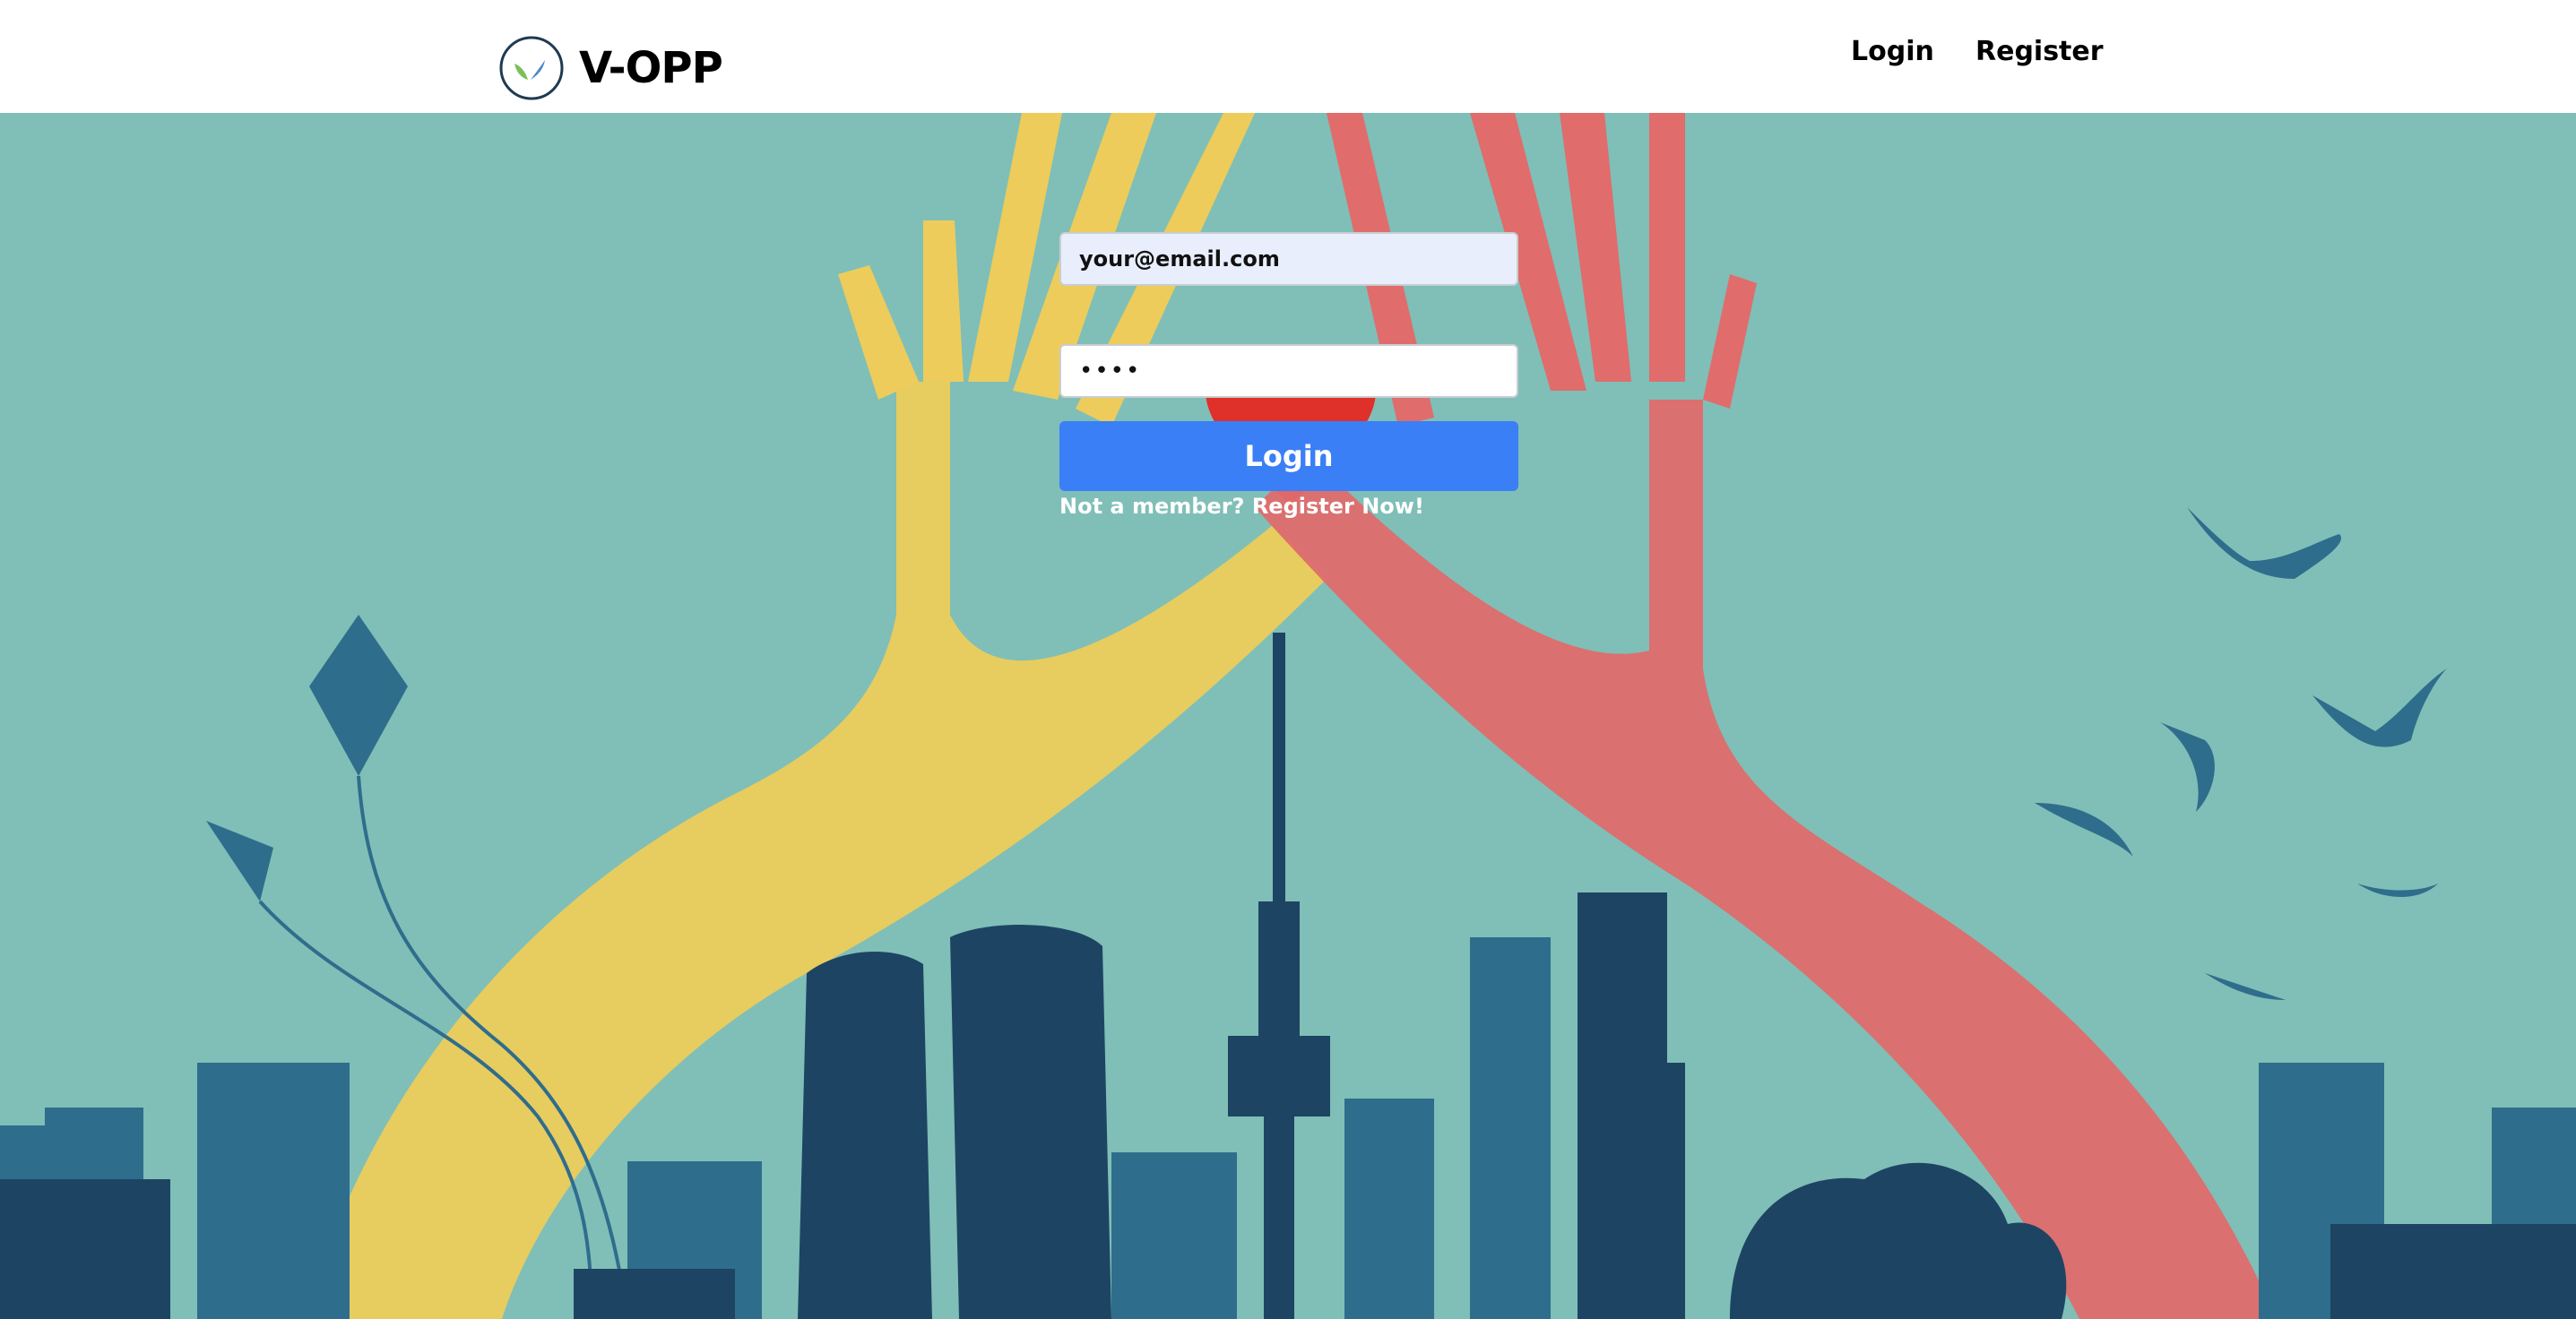  I want to click on brand-logo-icon, so click(531, 68).